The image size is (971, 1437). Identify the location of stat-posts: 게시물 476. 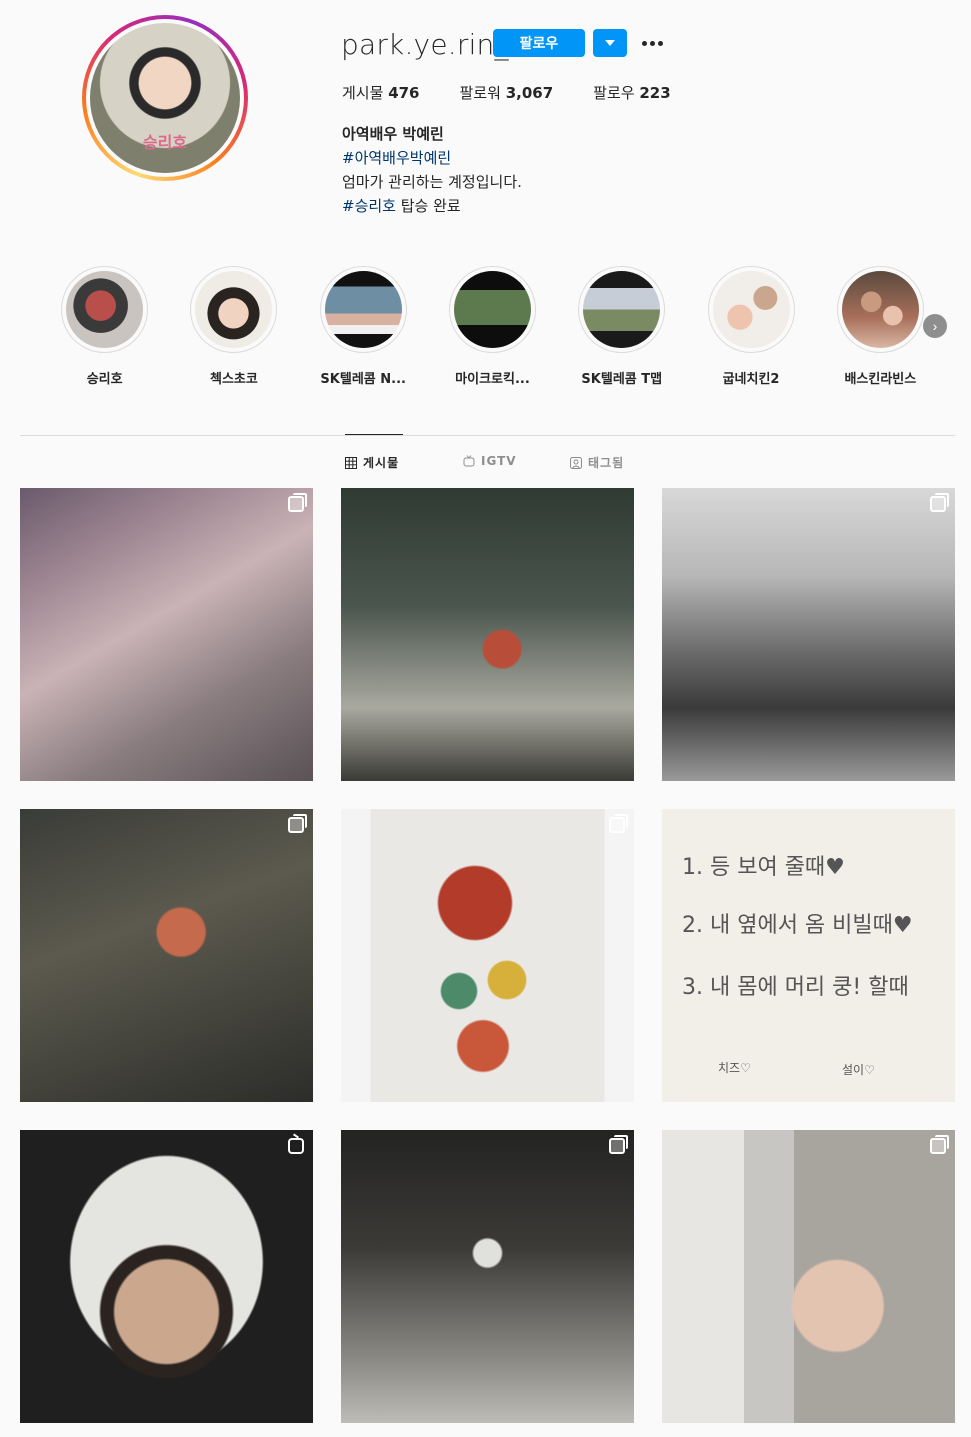
(381, 92).